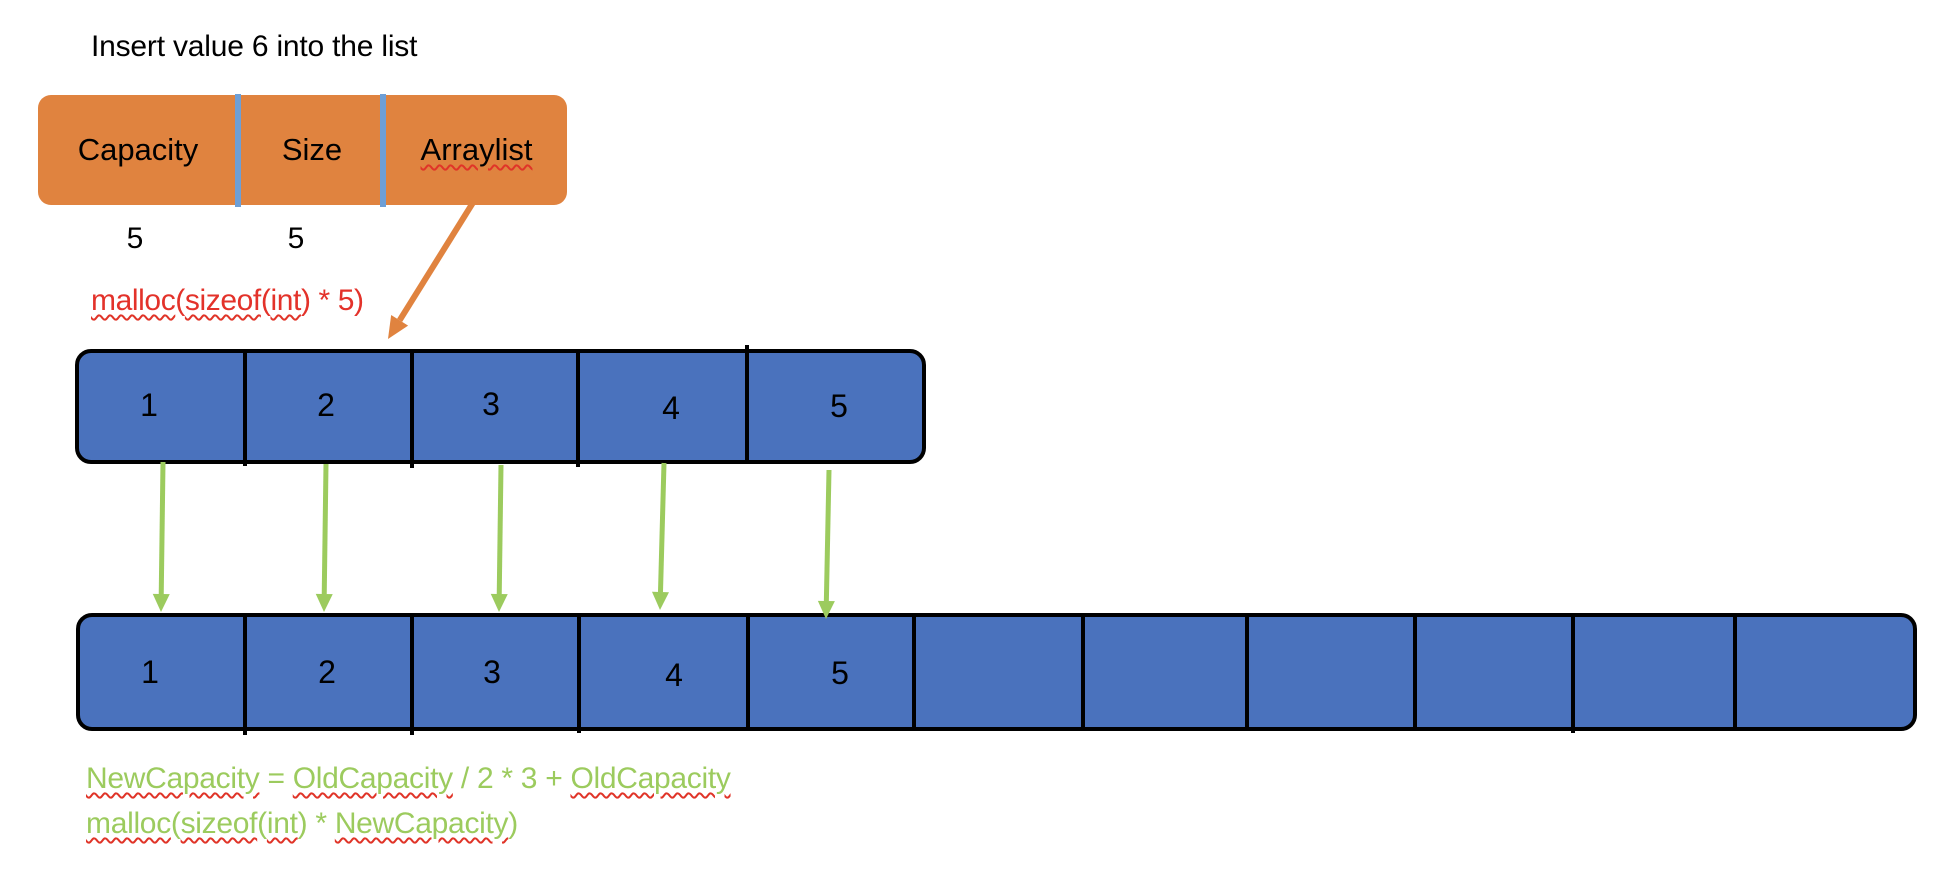 This screenshot has width=1946, height=890. Describe the element at coordinates (492, 672) in the screenshot. I see `new-cell-value: 3` at that location.